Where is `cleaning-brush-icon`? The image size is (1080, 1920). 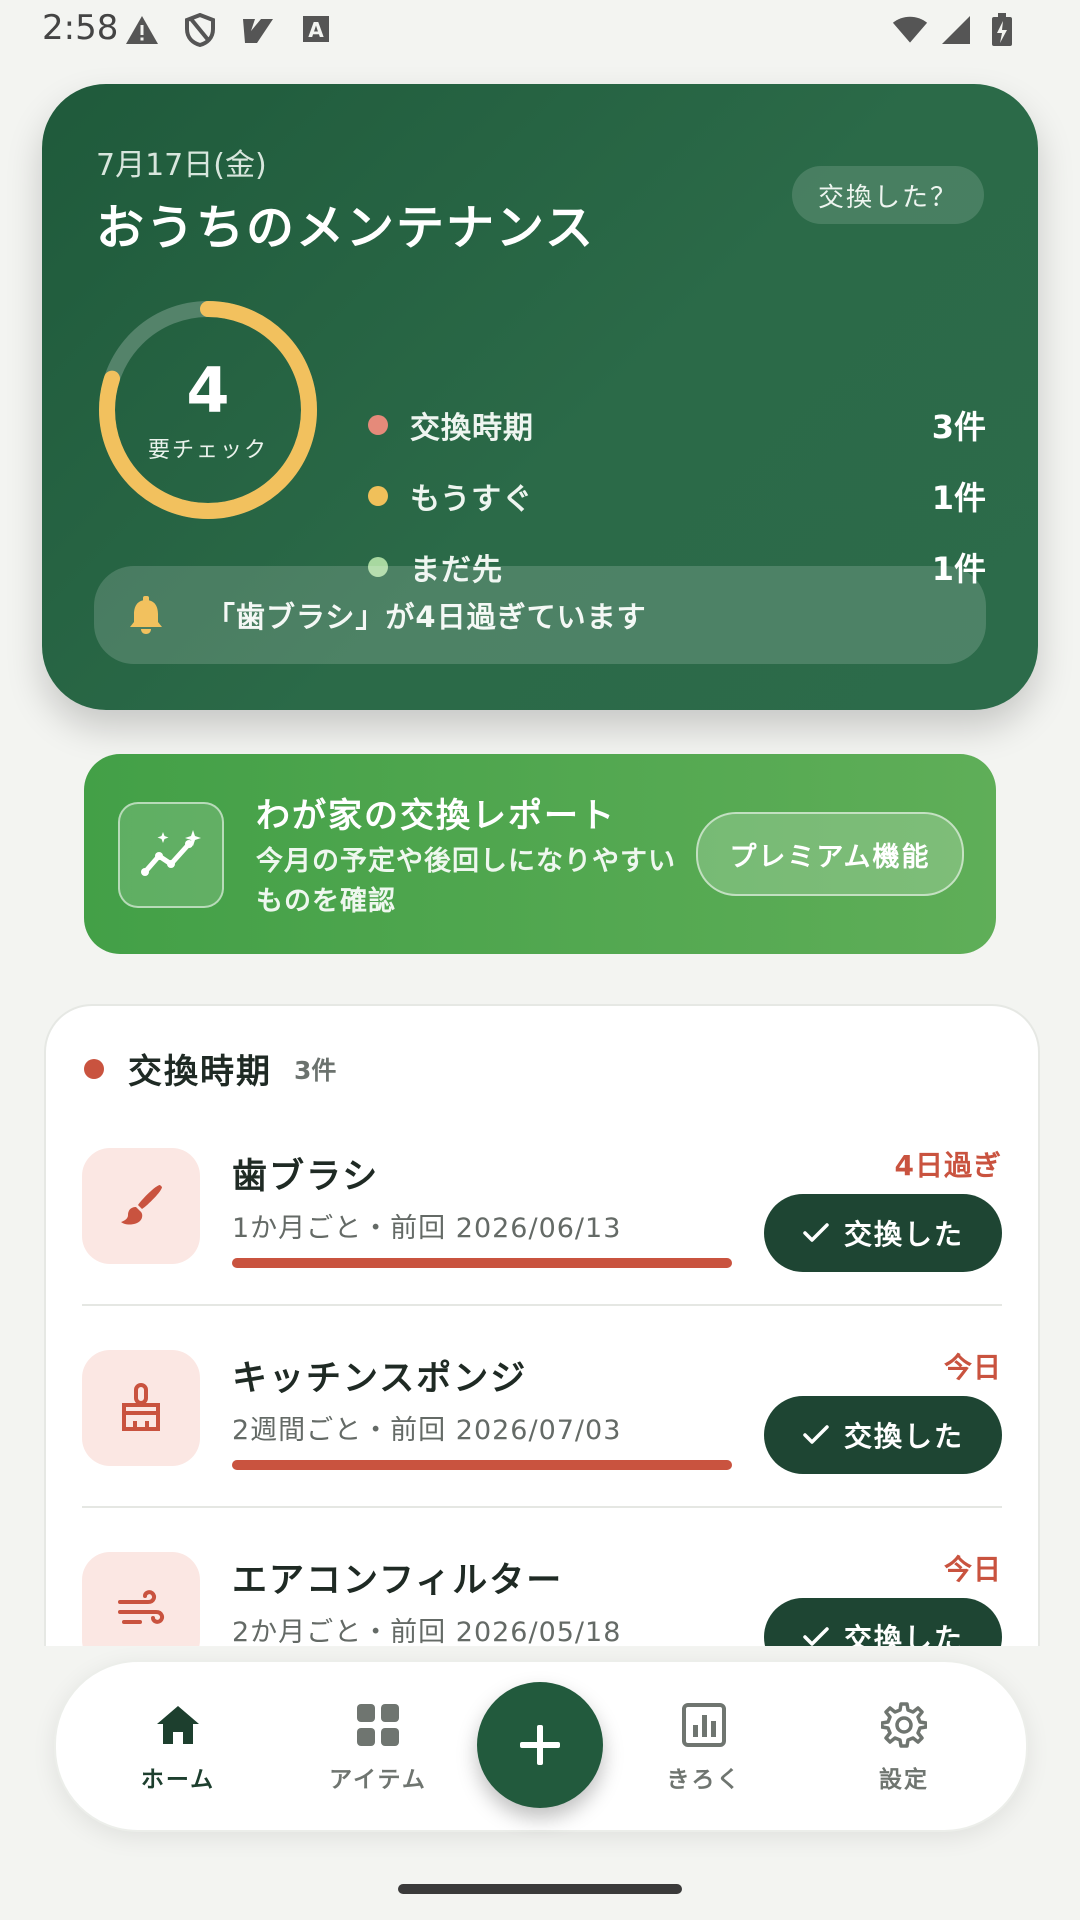 cleaning-brush-icon is located at coordinates (141, 1407).